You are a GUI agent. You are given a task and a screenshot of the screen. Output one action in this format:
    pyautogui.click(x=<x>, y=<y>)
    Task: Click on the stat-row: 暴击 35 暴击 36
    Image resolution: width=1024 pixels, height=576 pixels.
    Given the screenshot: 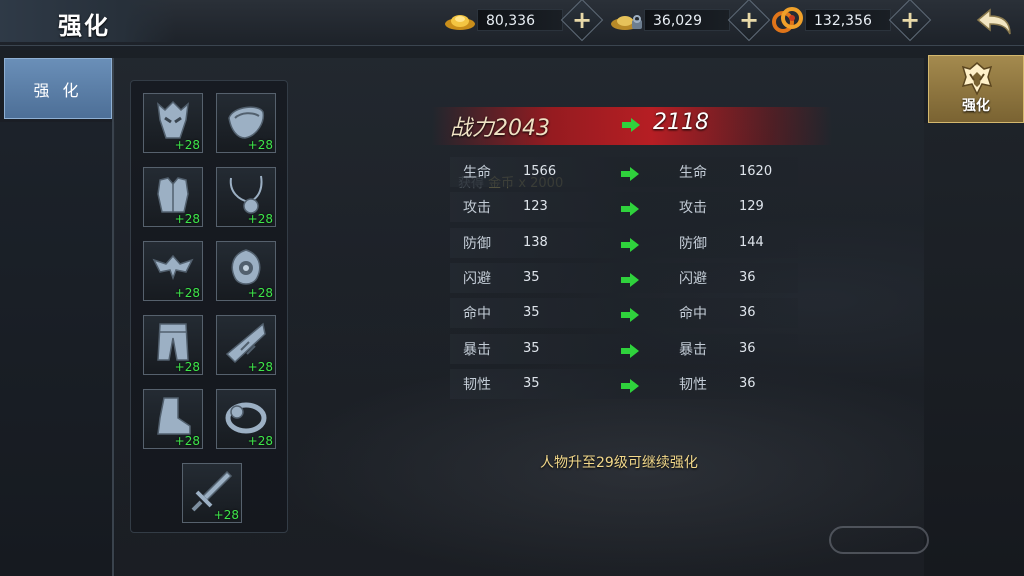 What is the action you would take?
    pyautogui.click(x=624, y=349)
    